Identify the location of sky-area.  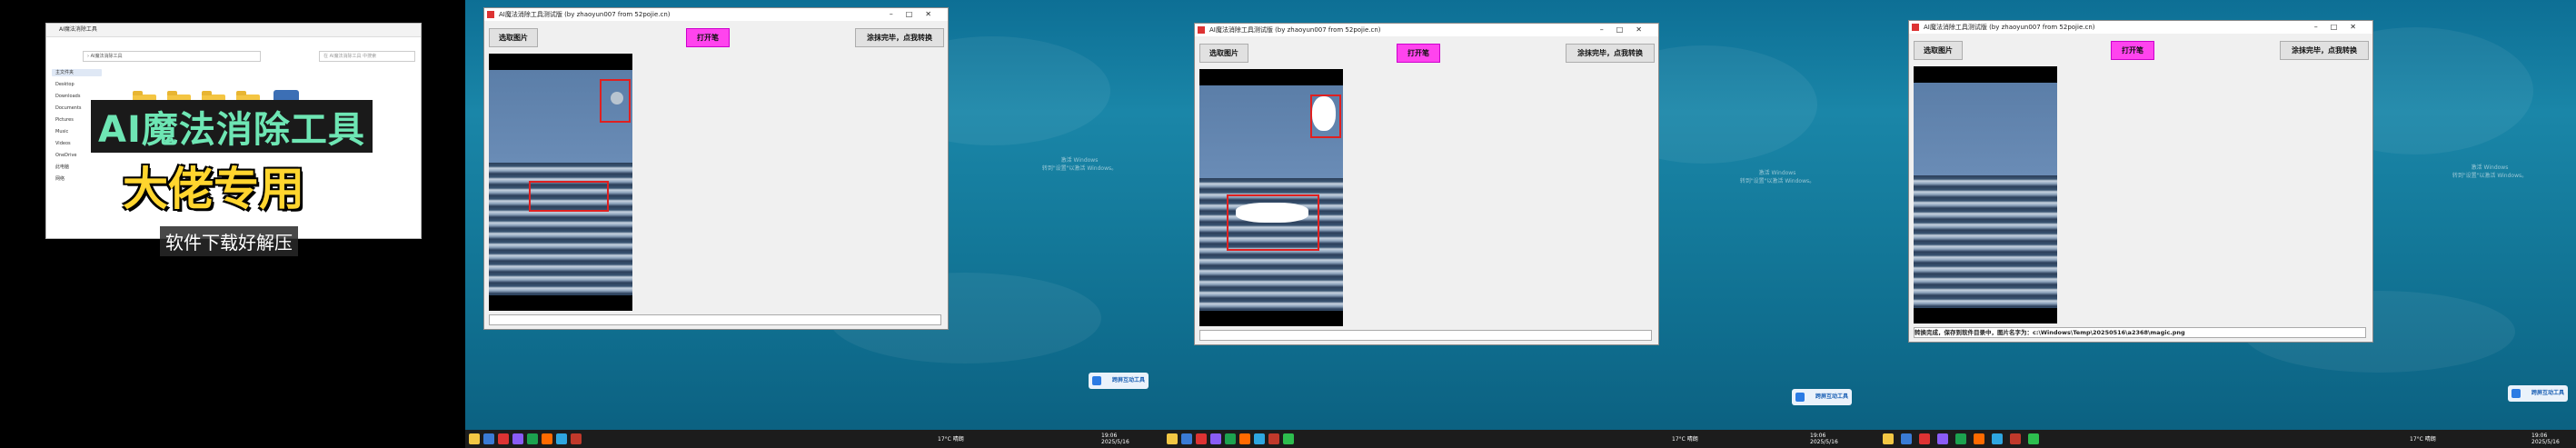
(1985, 129).